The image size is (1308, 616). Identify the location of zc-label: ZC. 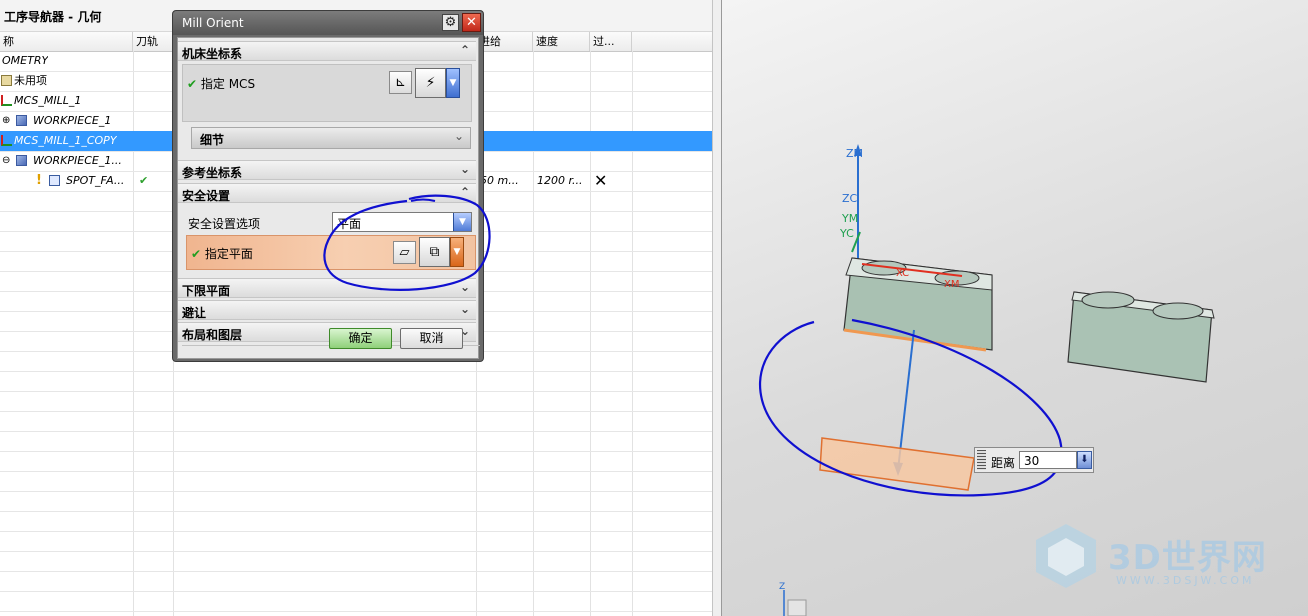
(850, 198).